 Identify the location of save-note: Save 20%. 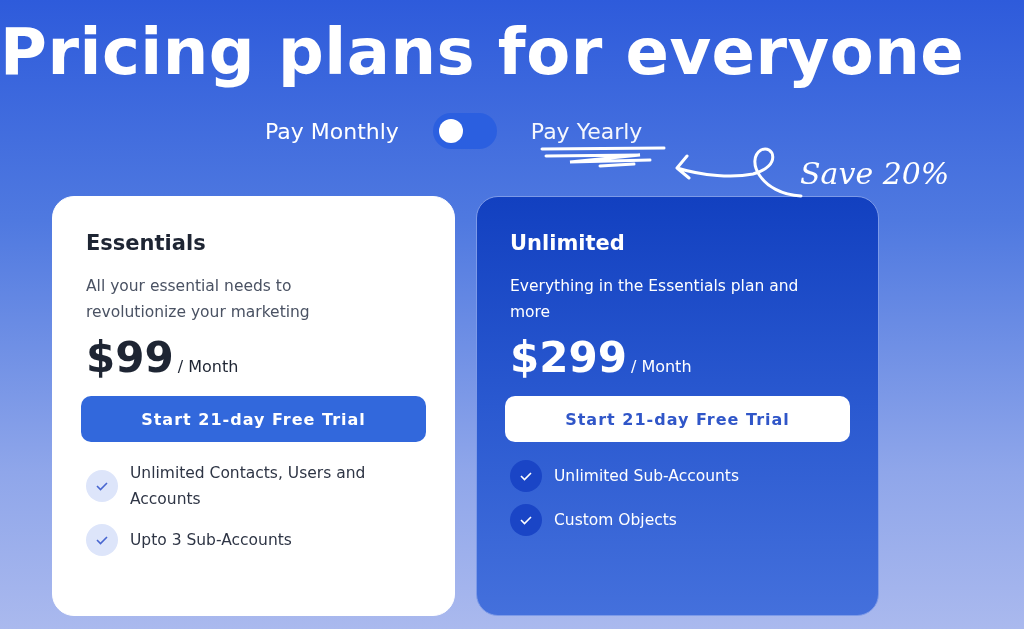
(875, 173).